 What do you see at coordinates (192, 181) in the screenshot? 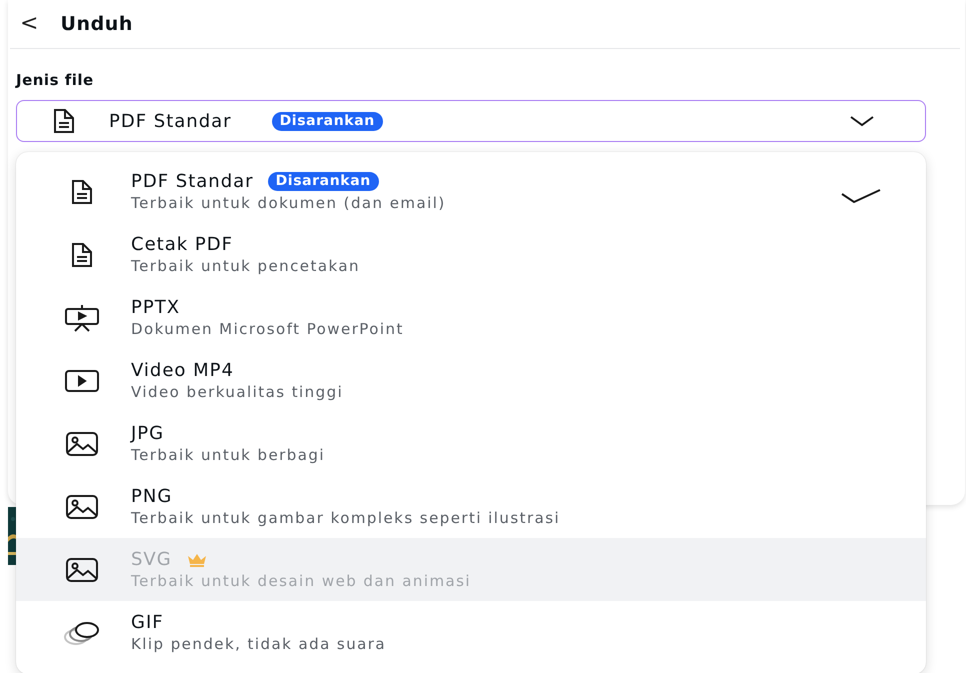
I see `format-name: PDF Standar` at bounding box center [192, 181].